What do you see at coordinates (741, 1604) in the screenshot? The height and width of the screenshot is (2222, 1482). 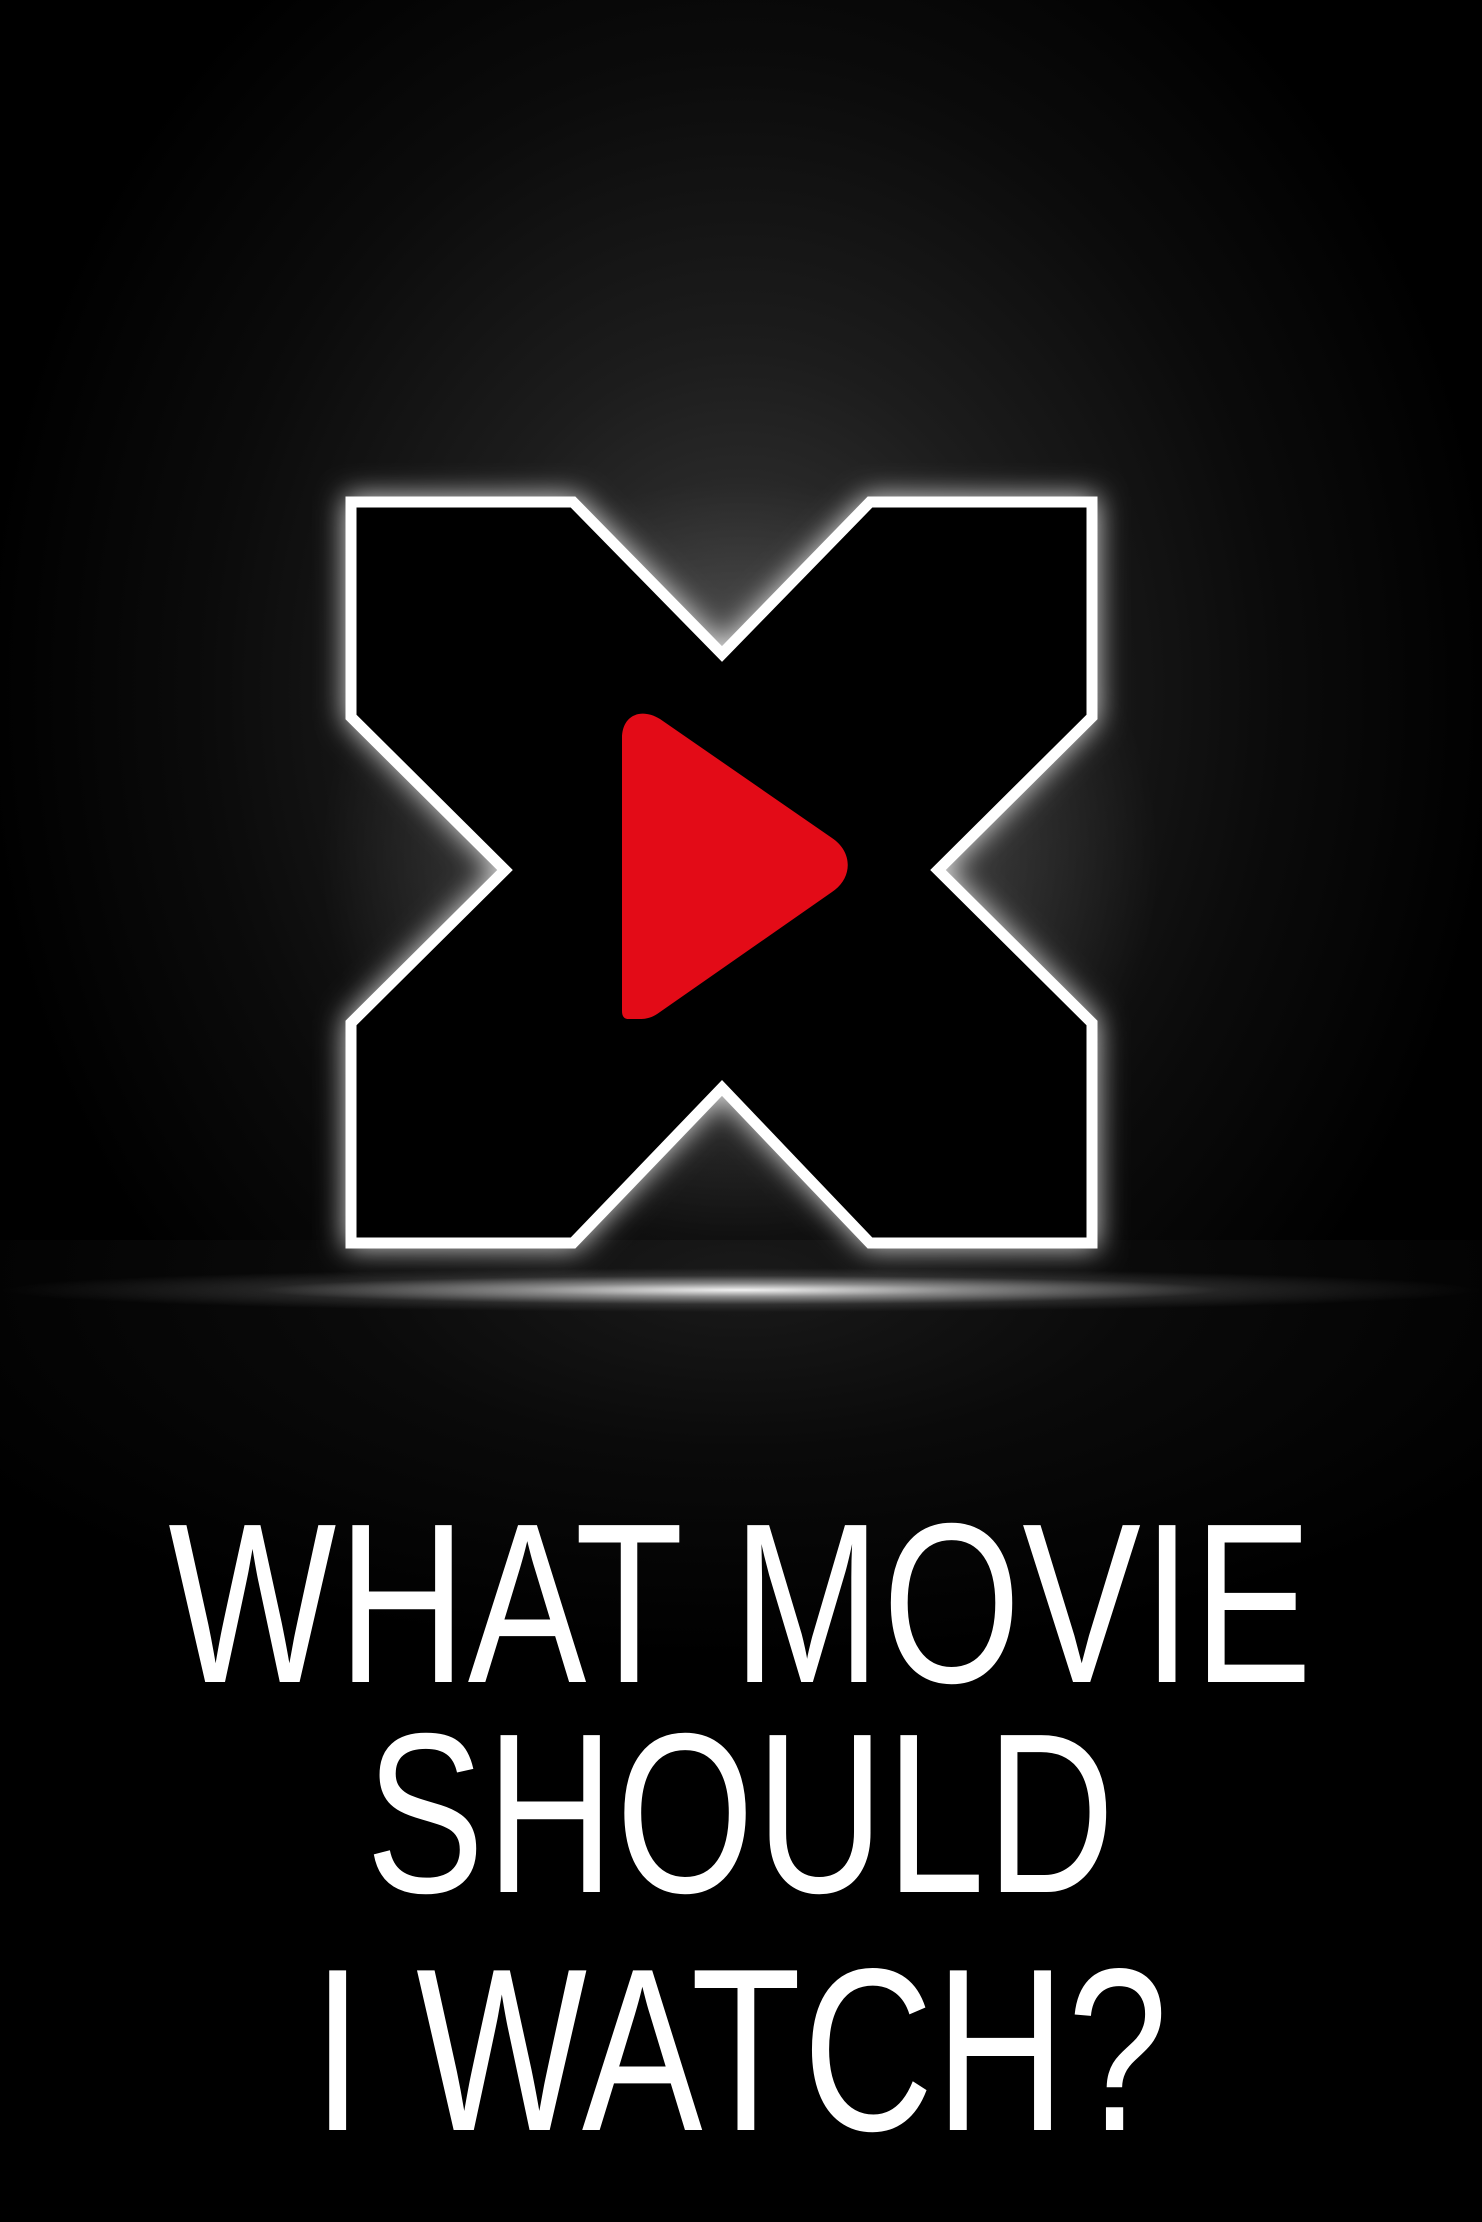 I see `headline-line-1: WHAT MOVIE` at bounding box center [741, 1604].